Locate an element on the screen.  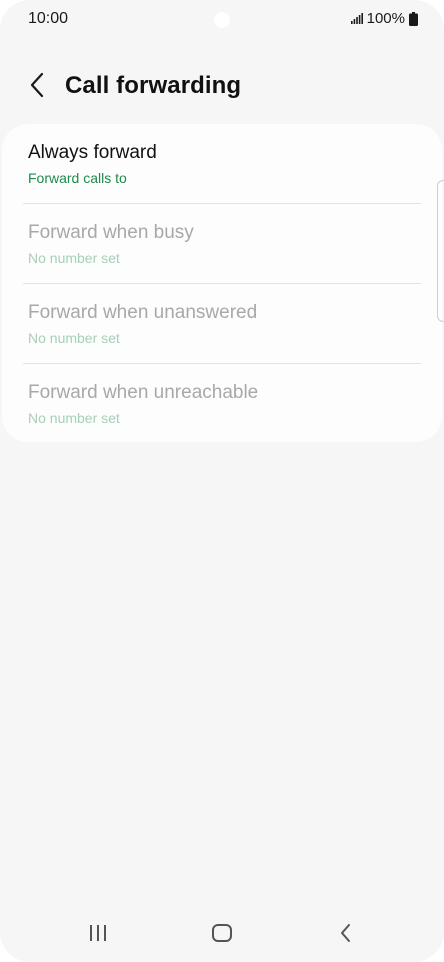
app-header: Call forwarding is located at coordinates (222, 87).